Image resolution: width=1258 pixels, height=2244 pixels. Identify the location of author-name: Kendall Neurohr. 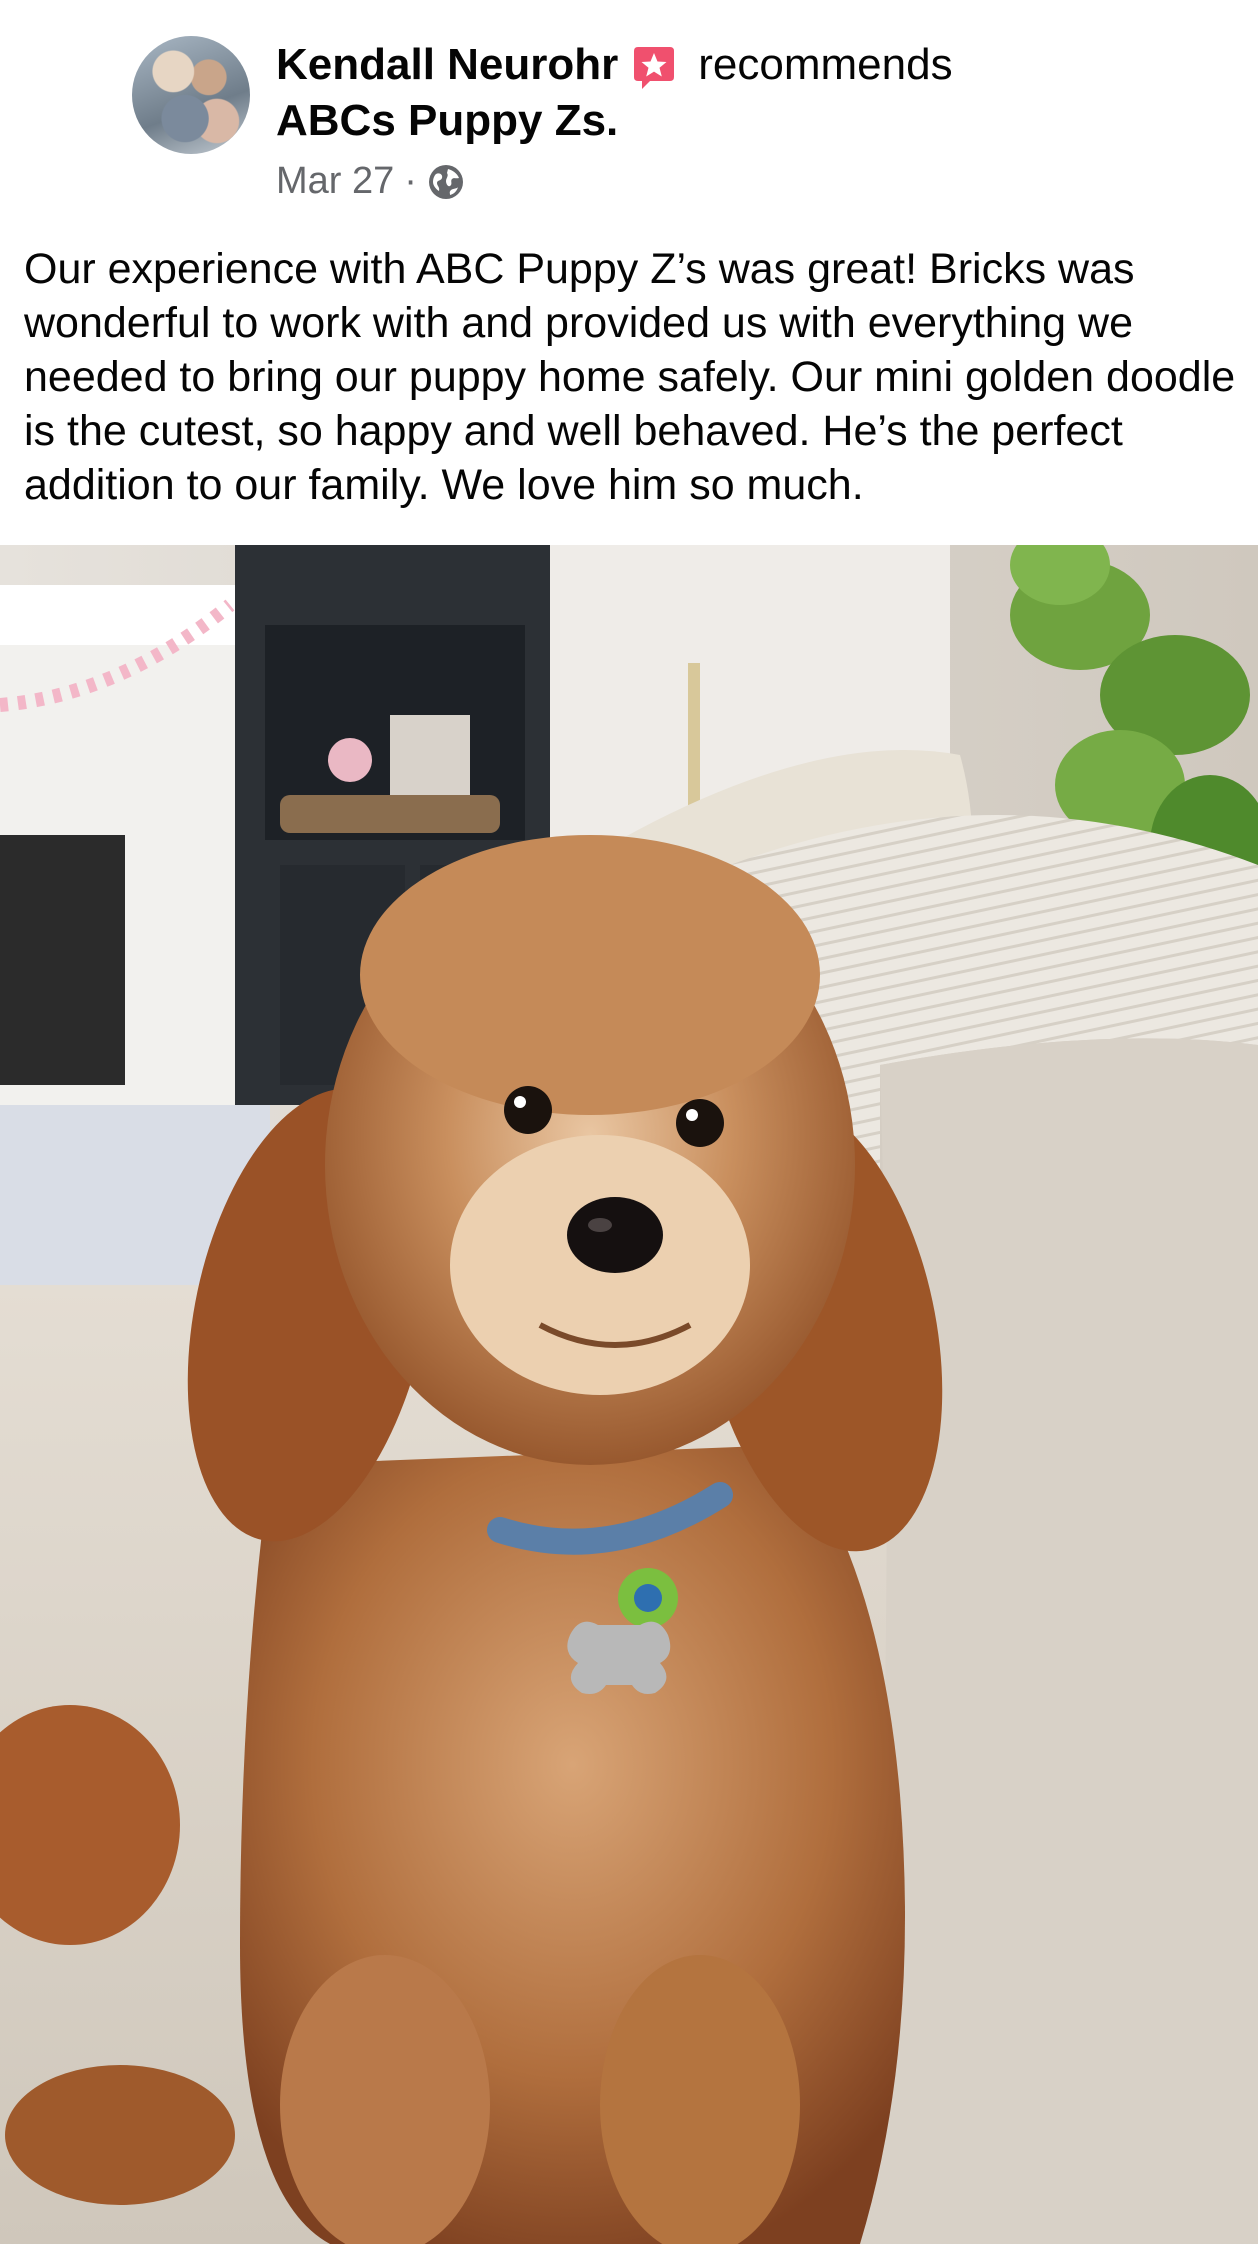
(447, 65).